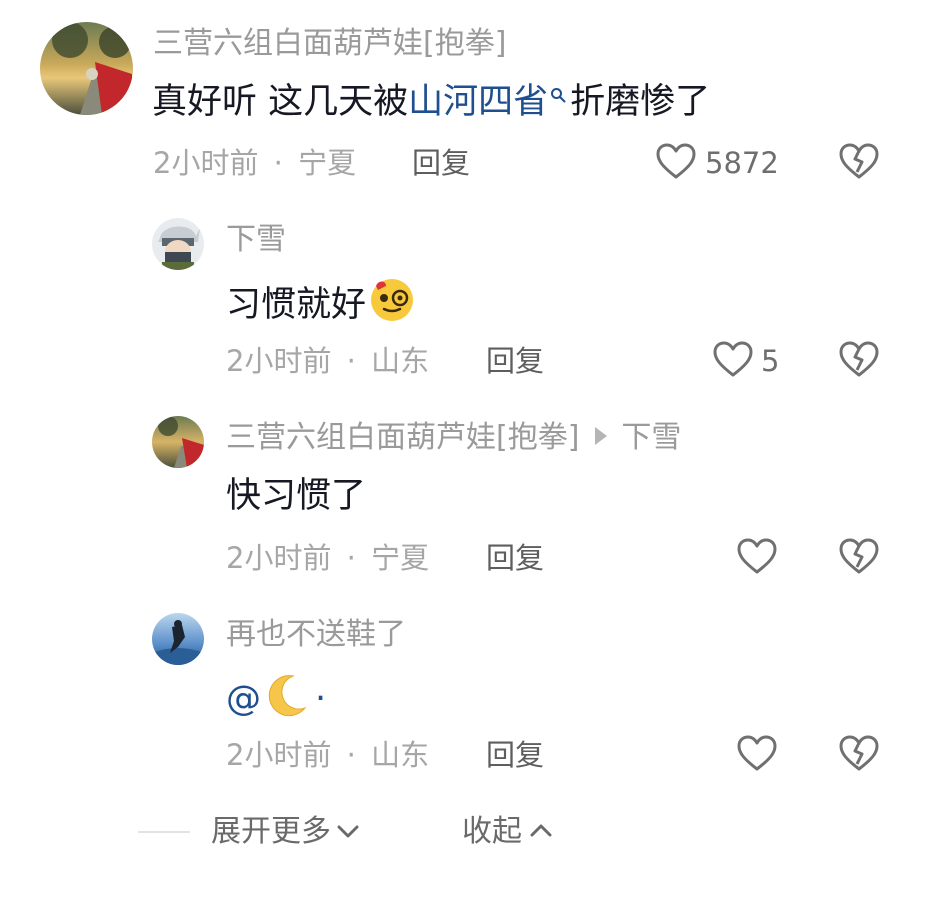 This screenshot has width=928, height=898. I want to click on comment-author: 三营六组白面葫芦娃[抱拳] 下雪, so click(453, 438).